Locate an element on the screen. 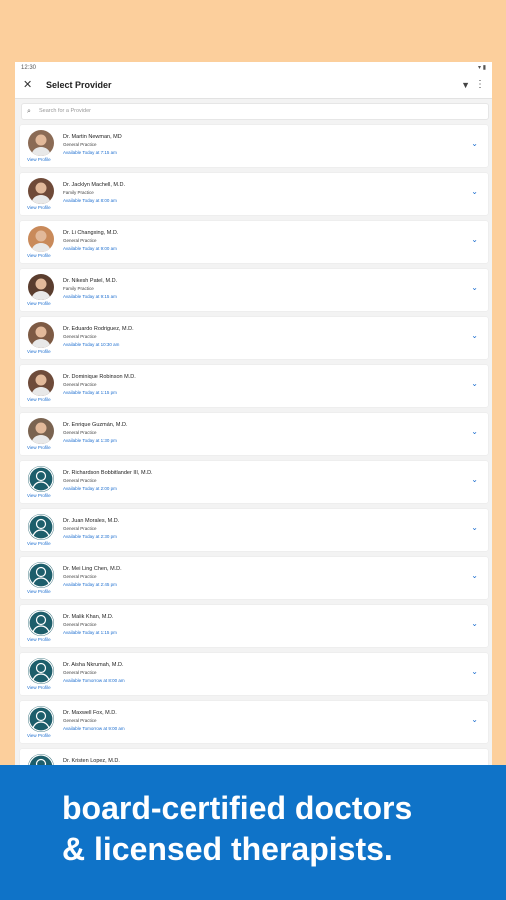 The width and height of the screenshot is (506, 900). banner-headline-2: & licensed therapists. is located at coordinates (227, 849).